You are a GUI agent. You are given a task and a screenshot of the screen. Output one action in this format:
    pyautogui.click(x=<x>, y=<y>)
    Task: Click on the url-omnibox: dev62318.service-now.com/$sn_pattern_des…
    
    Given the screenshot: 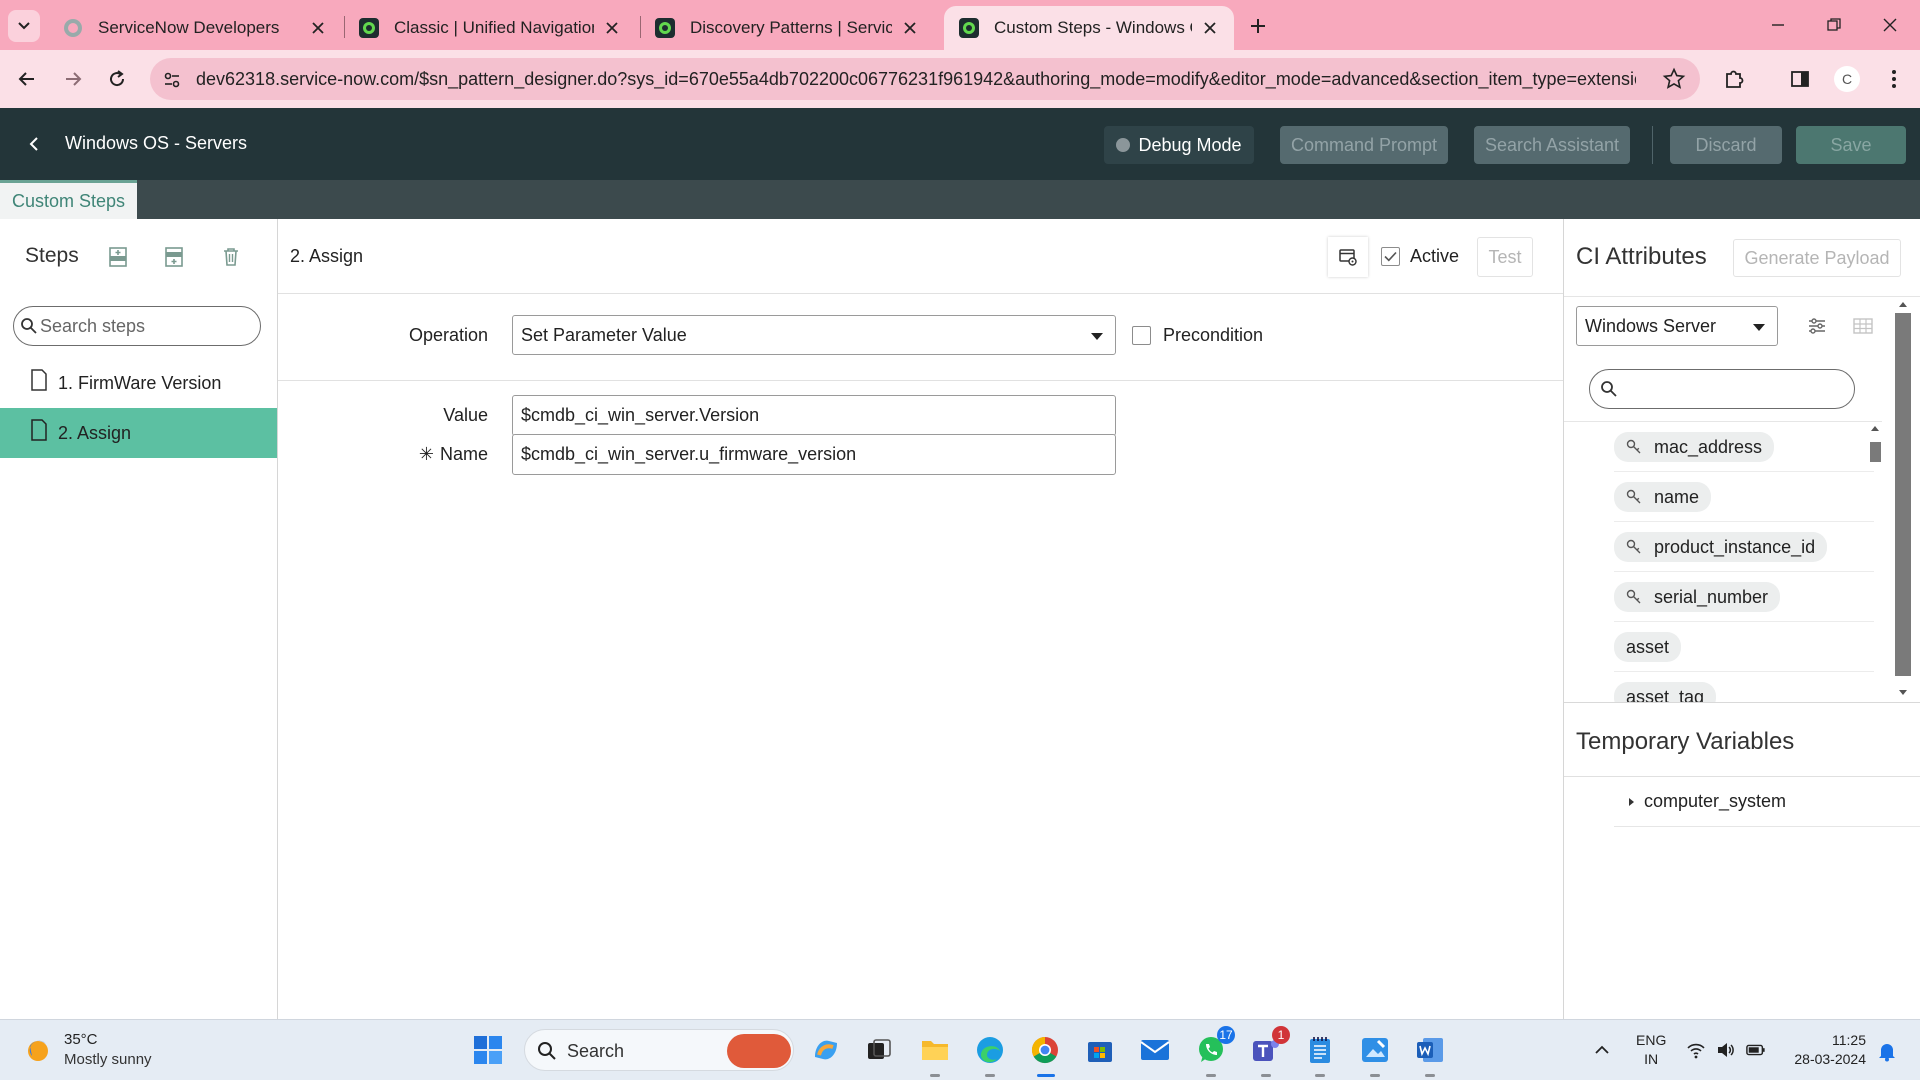 What is the action you would take?
    pyautogui.click(x=925, y=79)
    